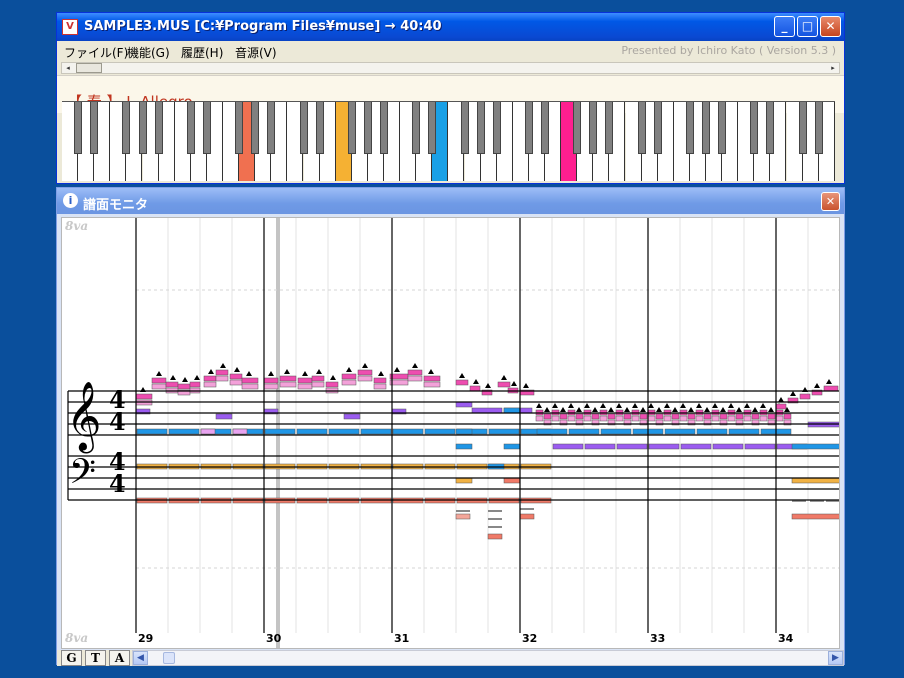 Image resolution: width=904 pixels, height=678 pixels. What do you see at coordinates (830, 26) in the screenshot?
I see `close-button: ✕` at bounding box center [830, 26].